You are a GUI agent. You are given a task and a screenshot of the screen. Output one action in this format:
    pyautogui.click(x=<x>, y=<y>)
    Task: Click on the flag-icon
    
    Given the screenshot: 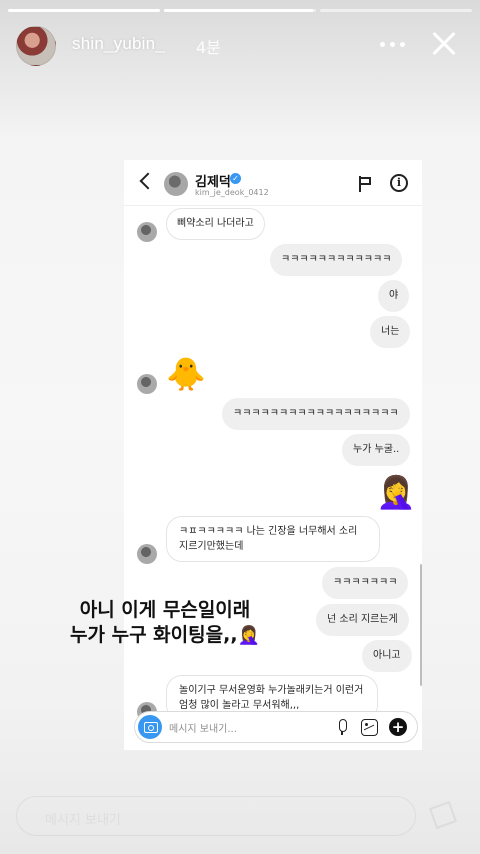 What is the action you would take?
    pyautogui.click(x=365, y=184)
    